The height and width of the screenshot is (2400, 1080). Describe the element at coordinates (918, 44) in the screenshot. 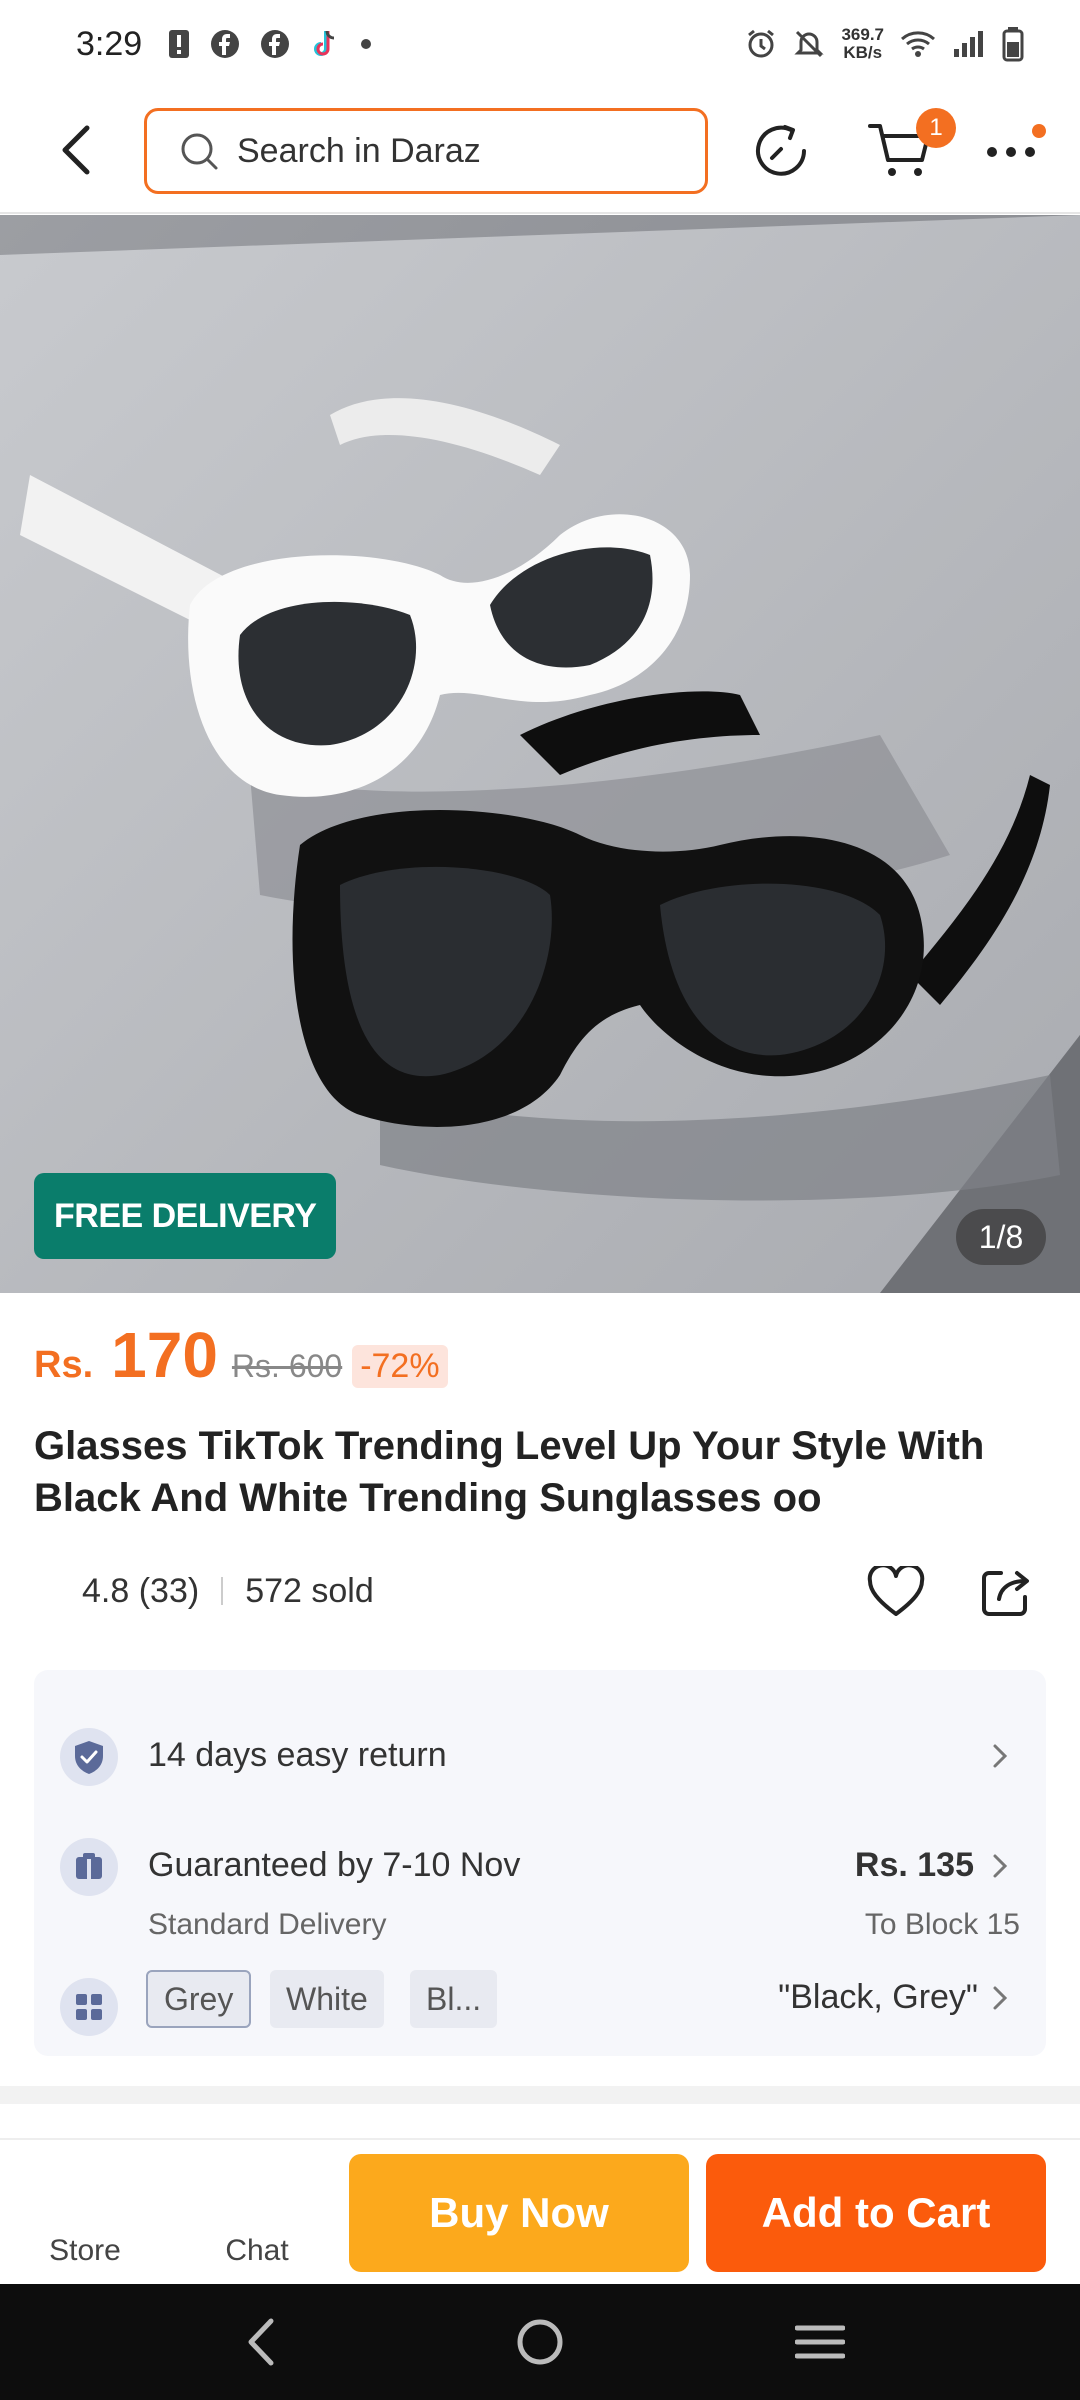

I see `wifi-icon` at that location.